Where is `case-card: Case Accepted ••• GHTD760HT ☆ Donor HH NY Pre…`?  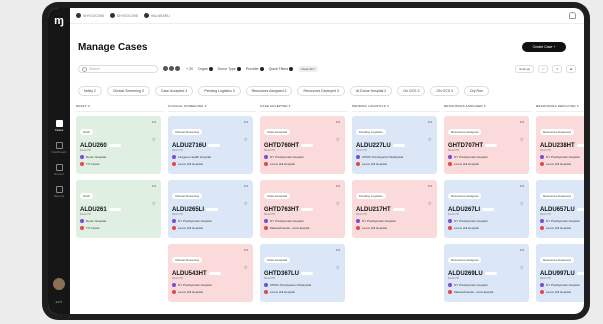
case-card: Case Accepted ••• GHTD760HT ☆ Donor HH NY Pre… is located at coordinates (302, 145).